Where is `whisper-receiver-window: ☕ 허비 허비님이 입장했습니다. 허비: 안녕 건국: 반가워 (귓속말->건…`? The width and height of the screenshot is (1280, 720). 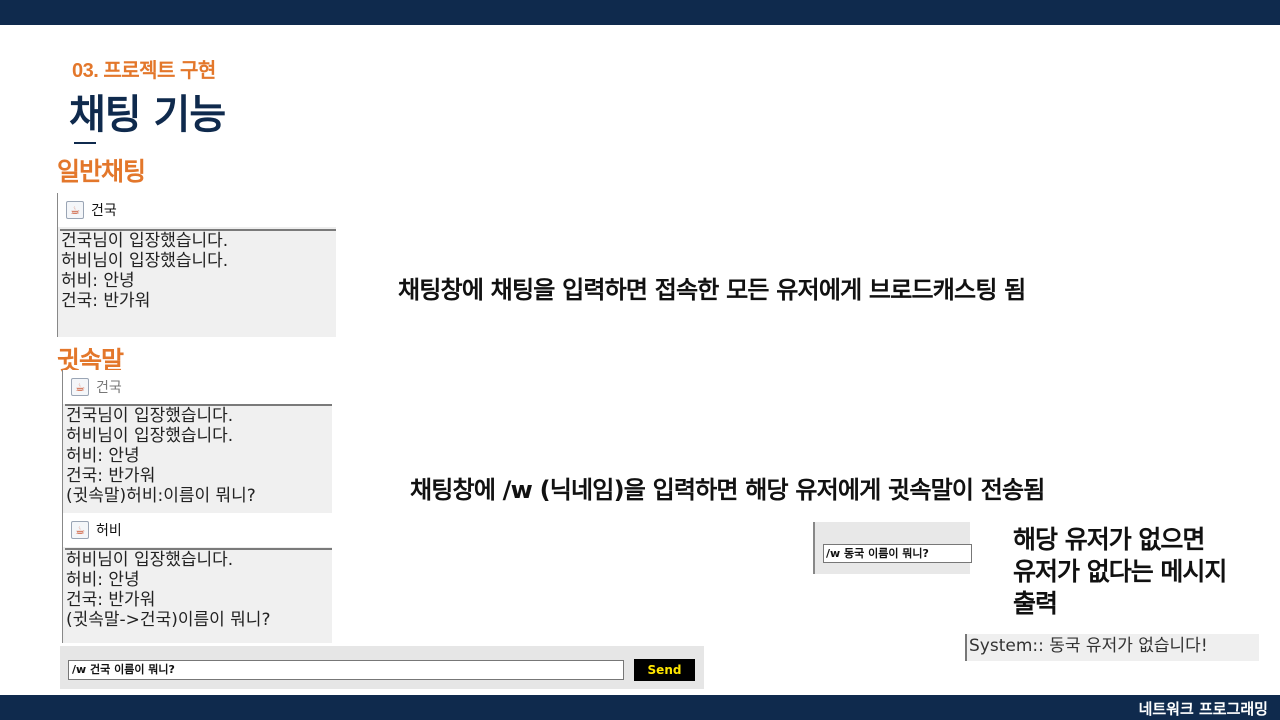
whisper-receiver-window: ☕ 허비 허비님이 입장했습니다. 허비: 안녕 건국: 반가워 (귓속말->건… is located at coordinates (197, 578).